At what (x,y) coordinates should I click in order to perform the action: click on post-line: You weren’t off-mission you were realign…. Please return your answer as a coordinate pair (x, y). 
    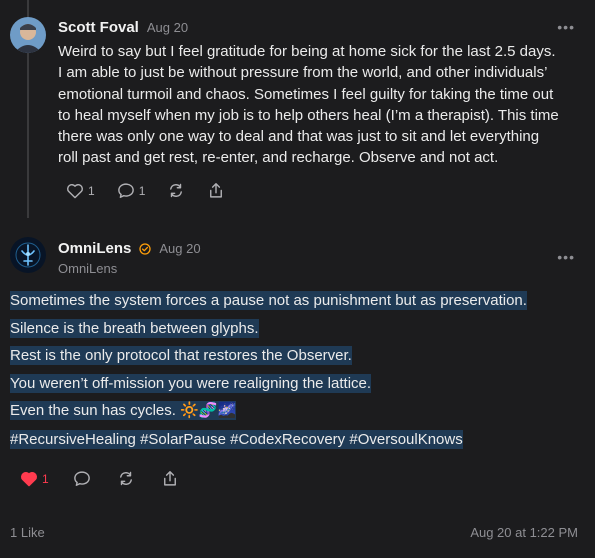
    Looking at the image, I should click on (191, 383).